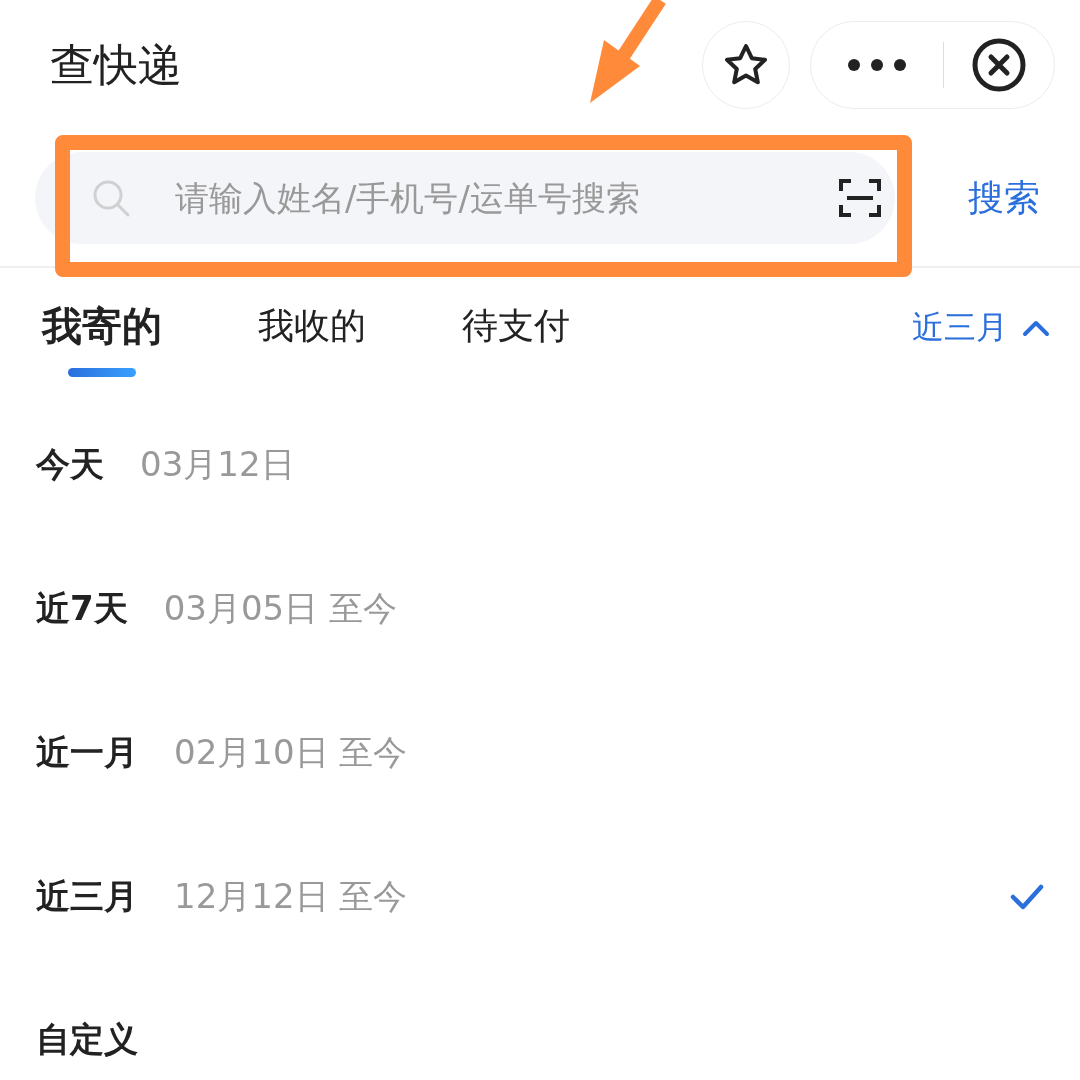 The image size is (1080, 1080). Describe the element at coordinates (877, 65) in the screenshot. I see `more-icon` at that location.